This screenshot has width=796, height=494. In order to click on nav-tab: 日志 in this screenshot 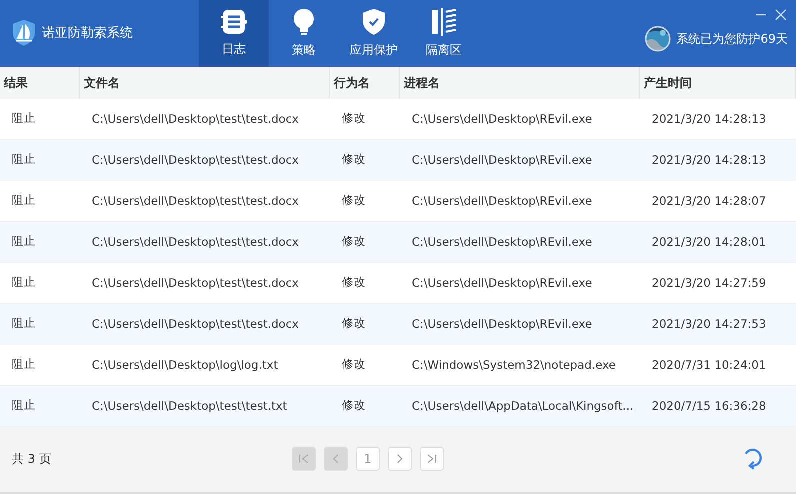, I will do `click(234, 33)`.